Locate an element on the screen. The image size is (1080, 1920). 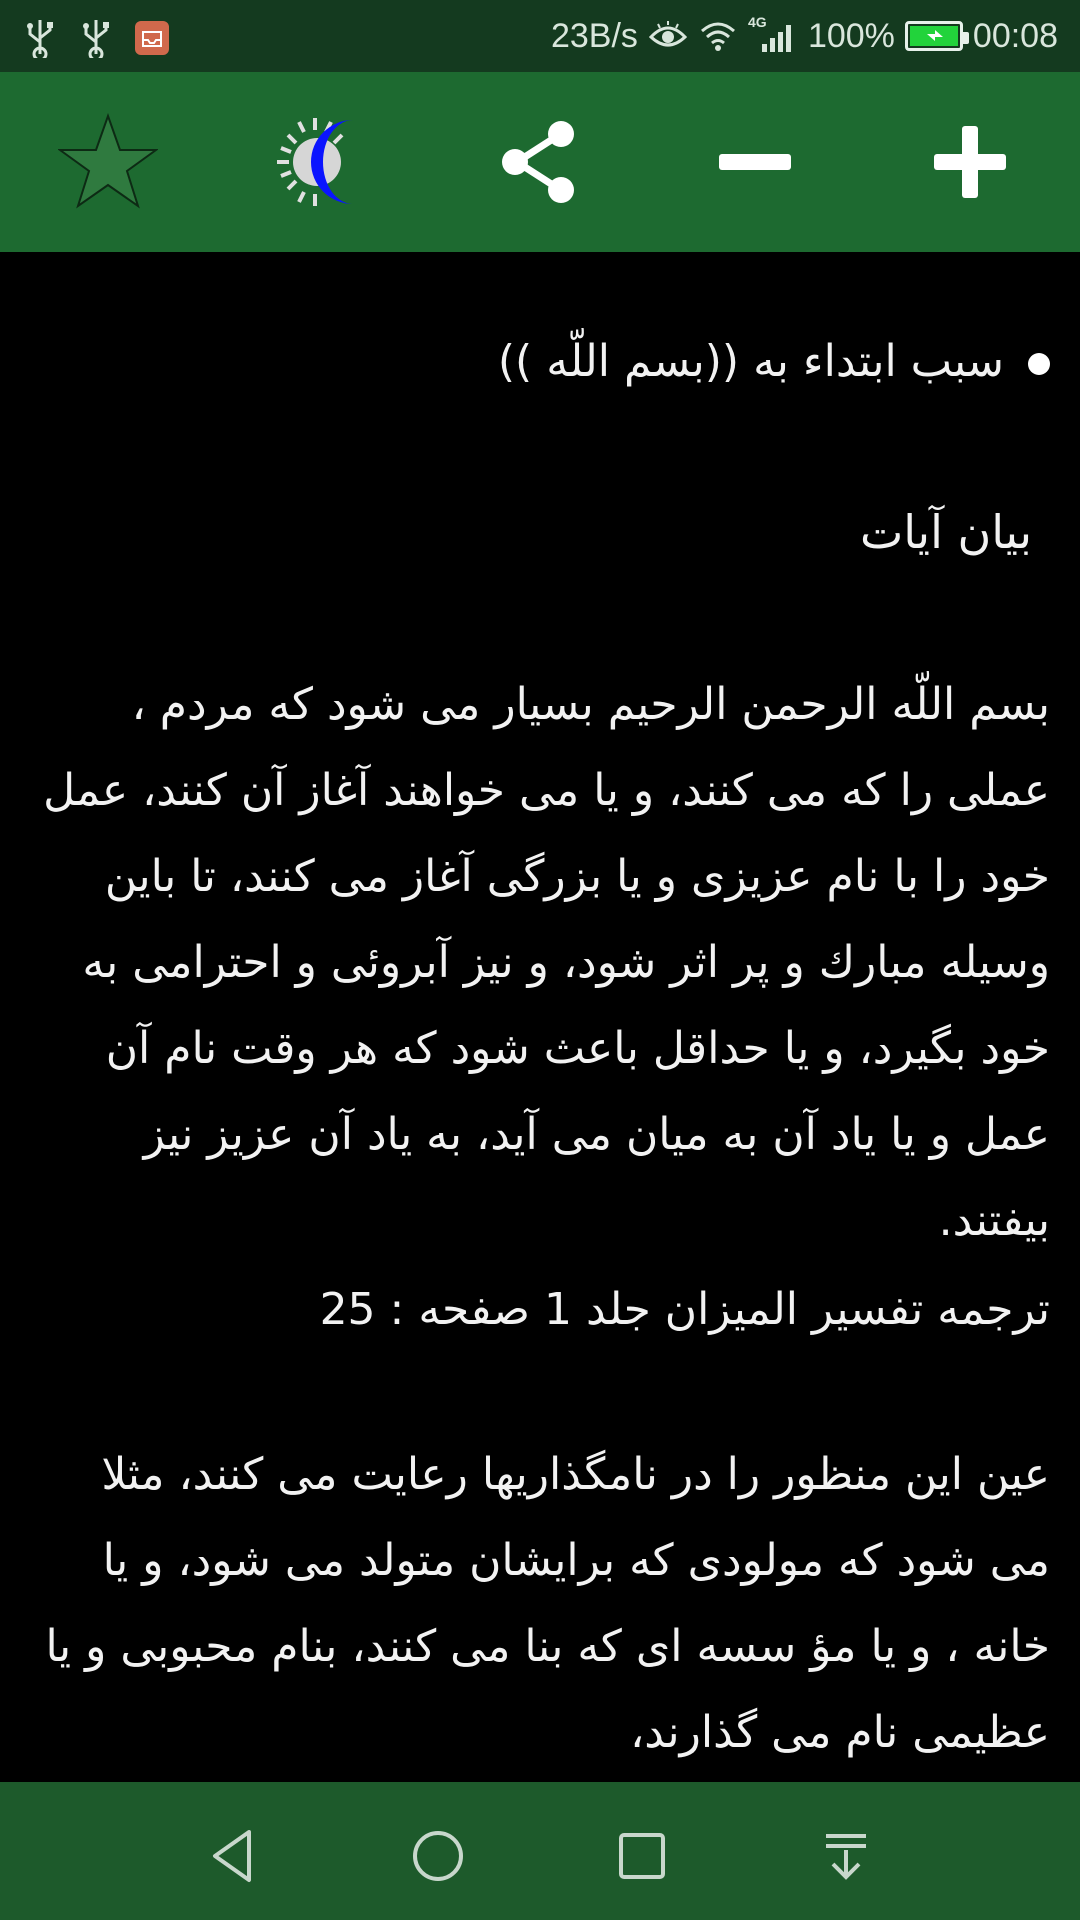
home-icon is located at coordinates (438, 1856).